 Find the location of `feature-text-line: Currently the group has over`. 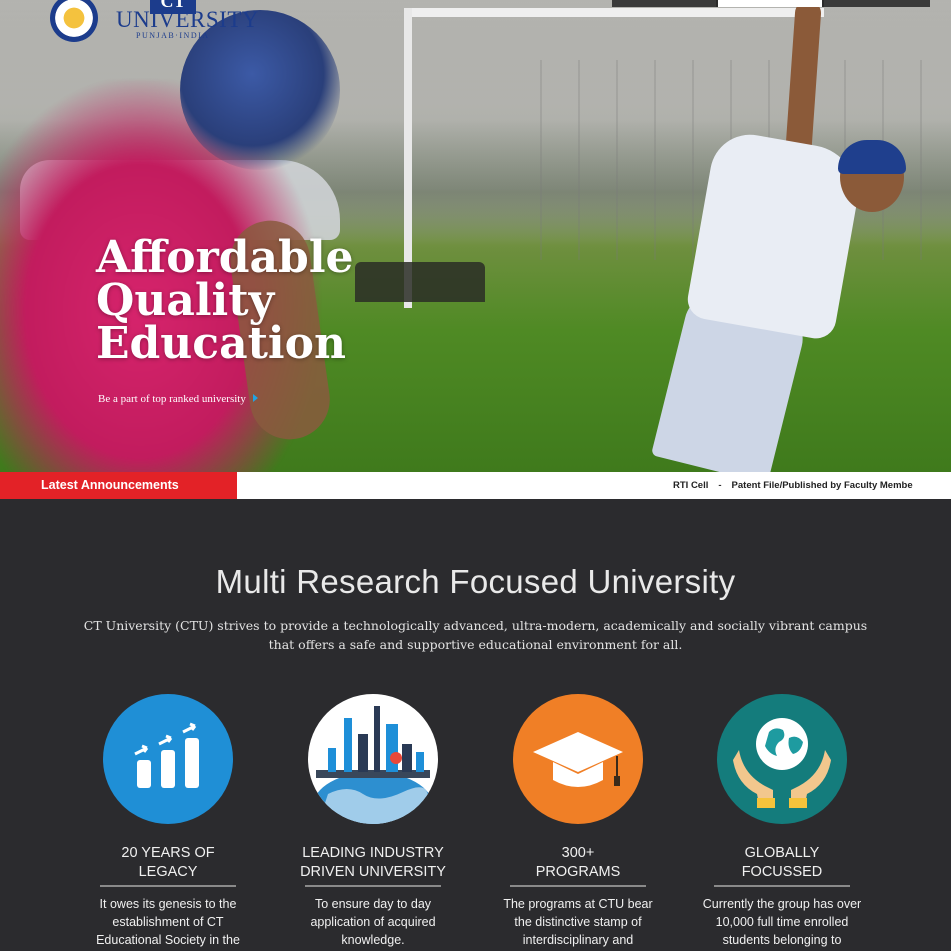

feature-text-line: Currently the group has over is located at coordinates (782, 904).